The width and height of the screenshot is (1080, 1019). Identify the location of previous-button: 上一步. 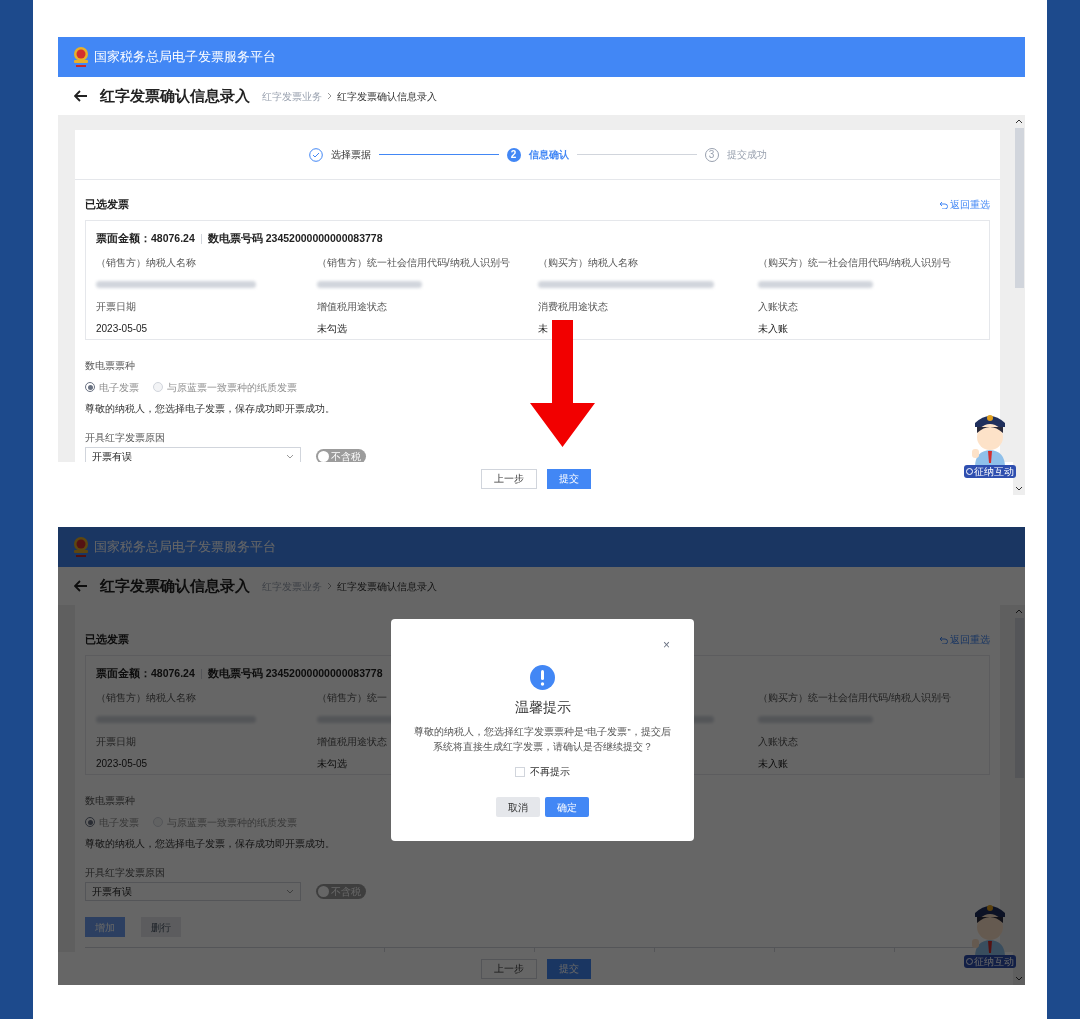
(508, 478).